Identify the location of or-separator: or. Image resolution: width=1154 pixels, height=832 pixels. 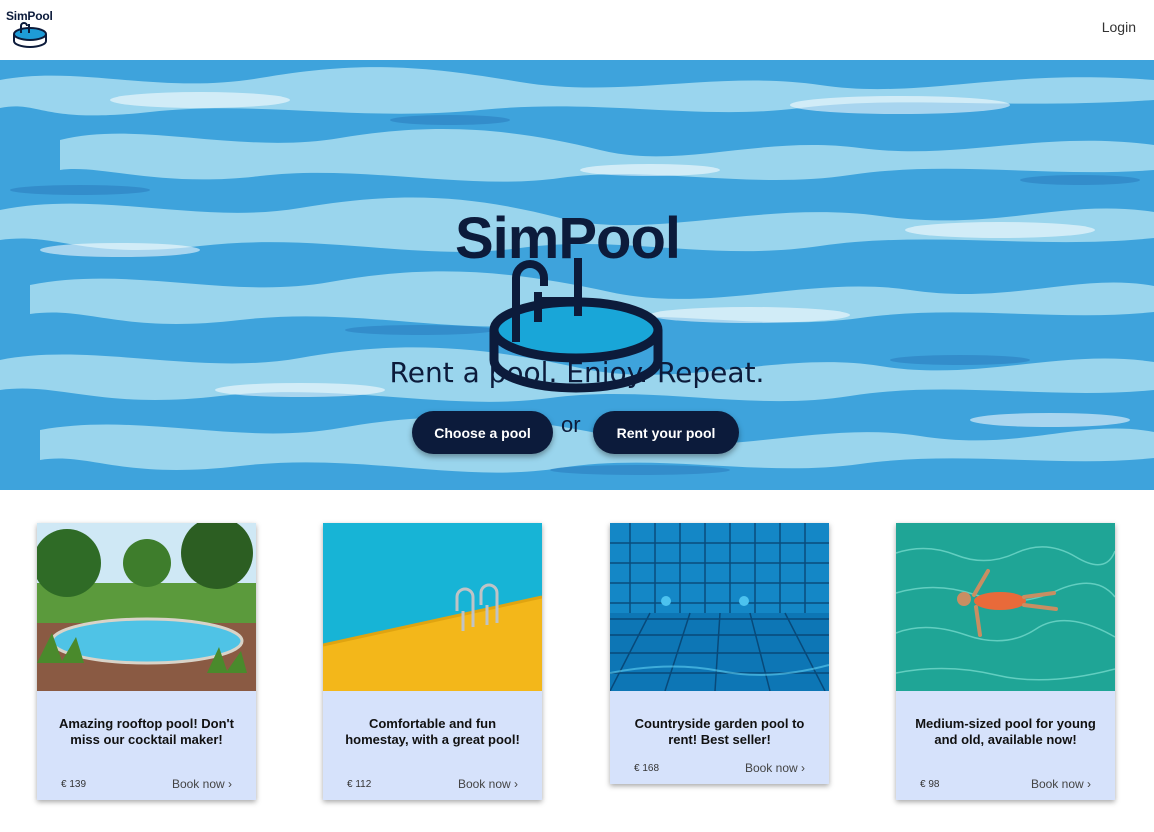
(571, 424).